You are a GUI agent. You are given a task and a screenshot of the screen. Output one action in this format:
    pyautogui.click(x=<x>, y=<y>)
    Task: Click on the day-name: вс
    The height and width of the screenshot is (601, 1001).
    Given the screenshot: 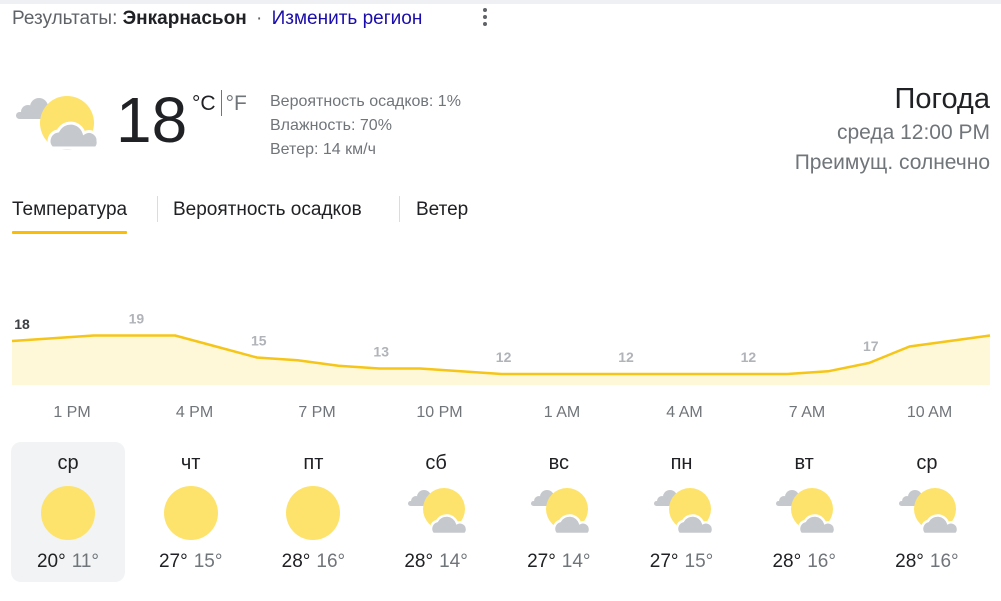 What is the action you would take?
    pyautogui.click(x=558, y=463)
    